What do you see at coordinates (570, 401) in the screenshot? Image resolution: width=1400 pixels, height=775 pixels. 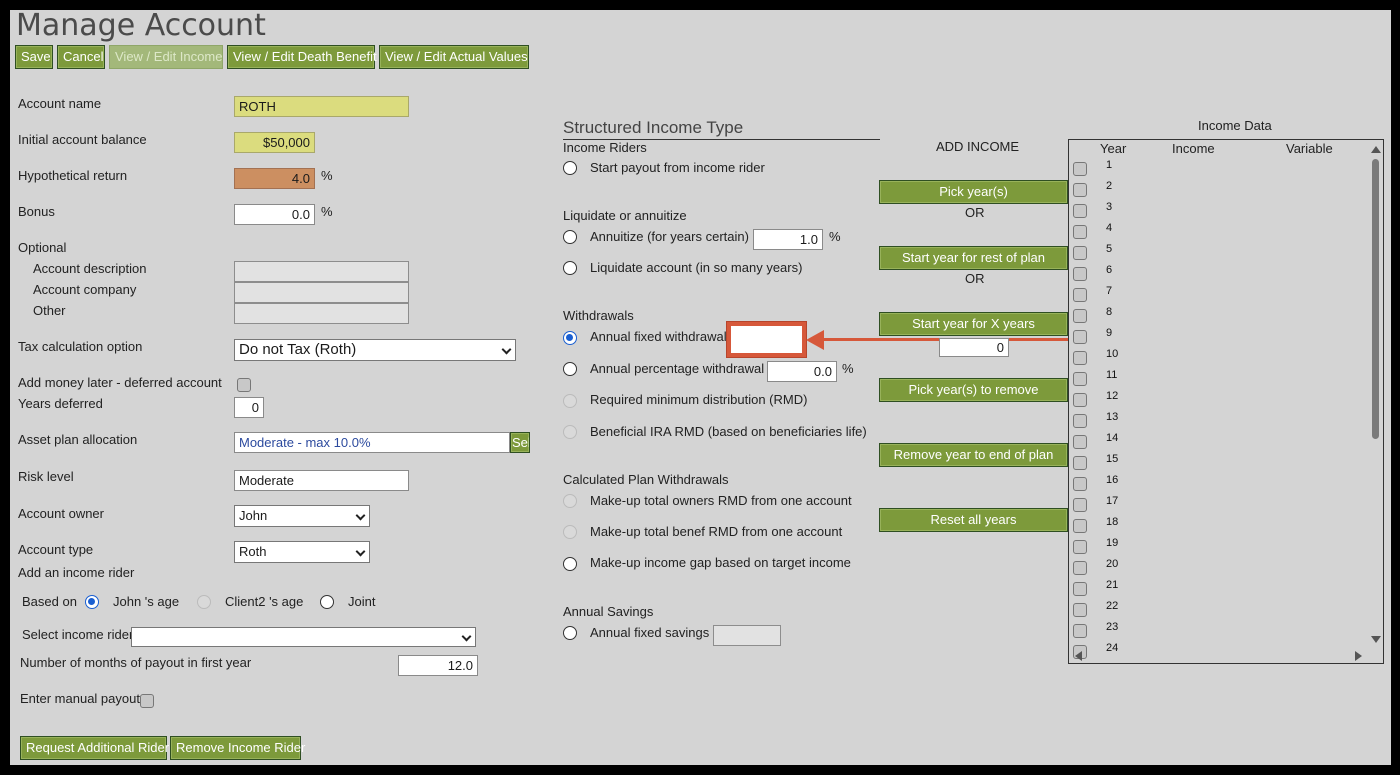 I see `rmd-radio` at bounding box center [570, 401].